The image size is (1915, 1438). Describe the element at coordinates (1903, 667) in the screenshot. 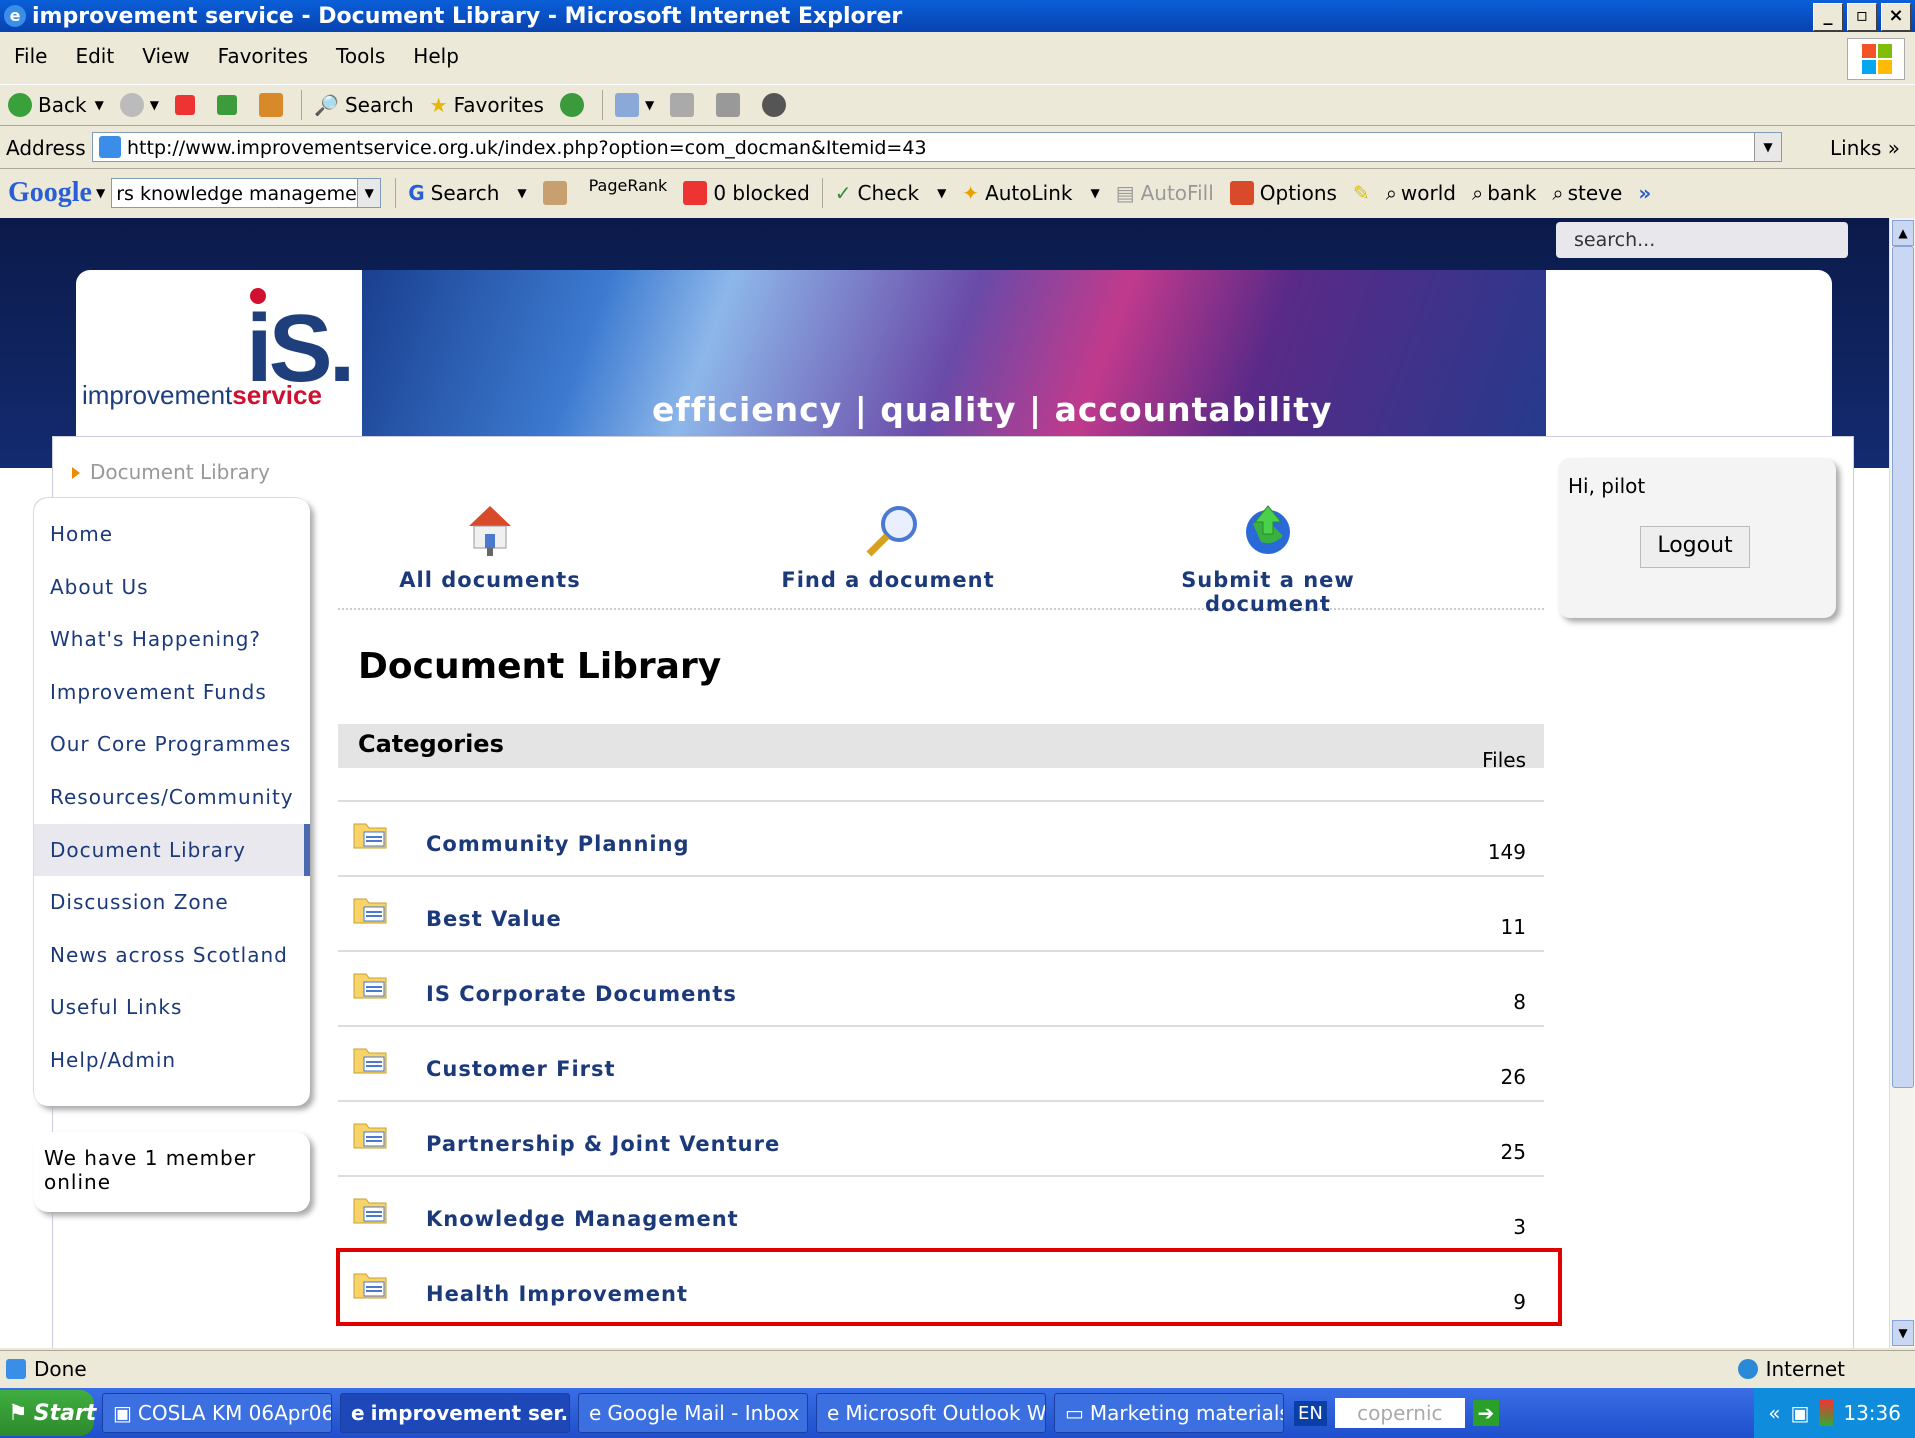

I see `scroll-thumb` at that location.